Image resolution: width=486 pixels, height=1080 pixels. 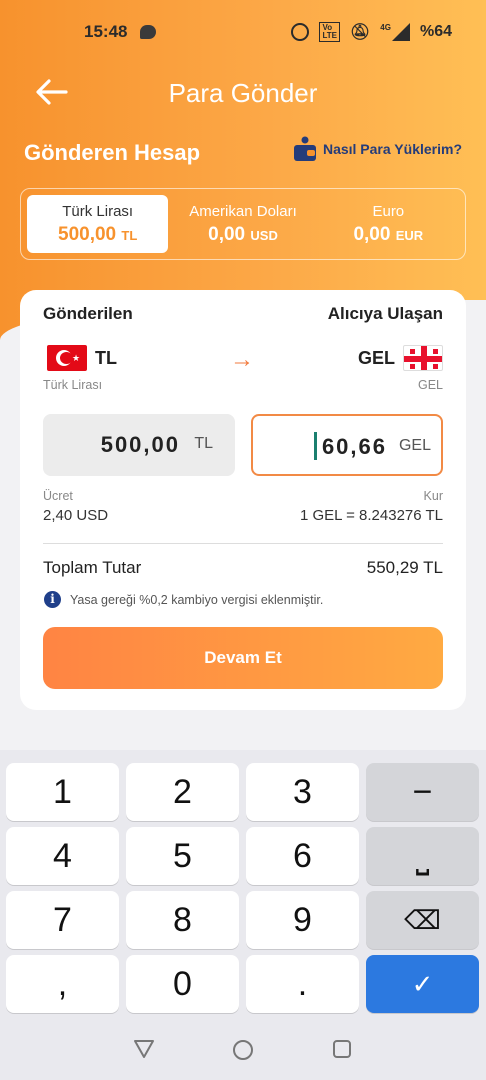 I want to click on info-icon: i, so click(x=52, y=599).